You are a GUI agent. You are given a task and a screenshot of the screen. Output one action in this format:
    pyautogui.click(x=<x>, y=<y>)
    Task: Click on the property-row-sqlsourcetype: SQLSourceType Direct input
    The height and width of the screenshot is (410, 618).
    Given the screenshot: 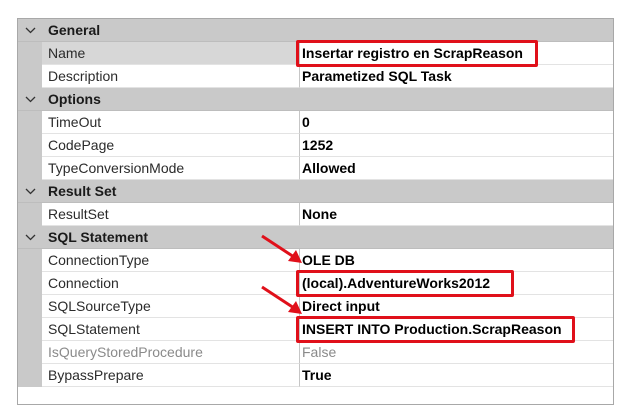 What is the action you would take?
    pyautogui.click(x=315, y=306)
    